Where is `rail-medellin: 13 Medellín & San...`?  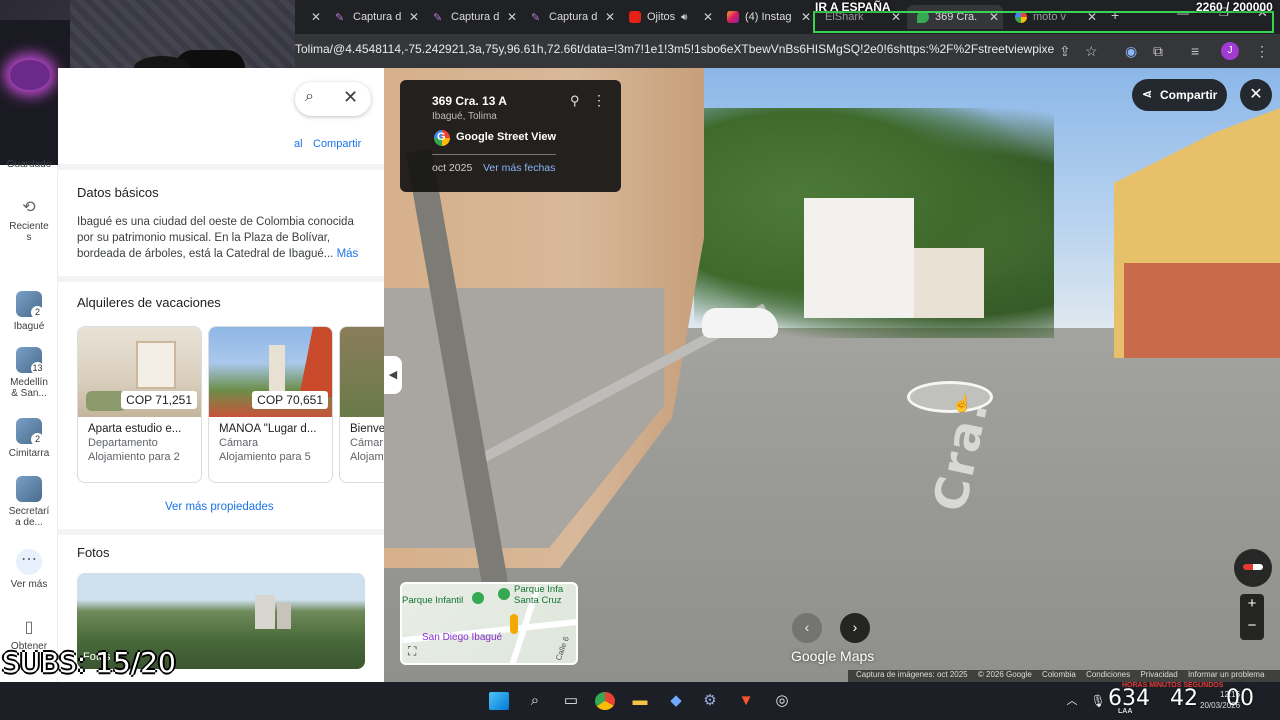
rail-medellin: 13 Medellín & San... is located at coordinates (29, 373).